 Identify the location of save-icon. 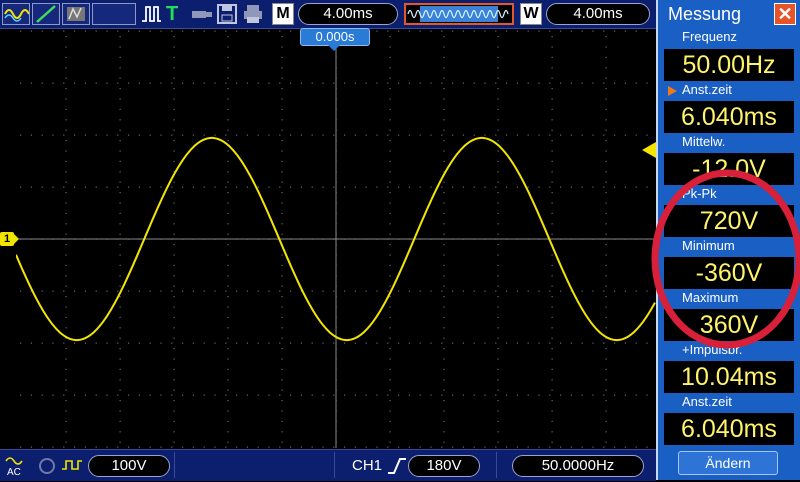
(227, 14).